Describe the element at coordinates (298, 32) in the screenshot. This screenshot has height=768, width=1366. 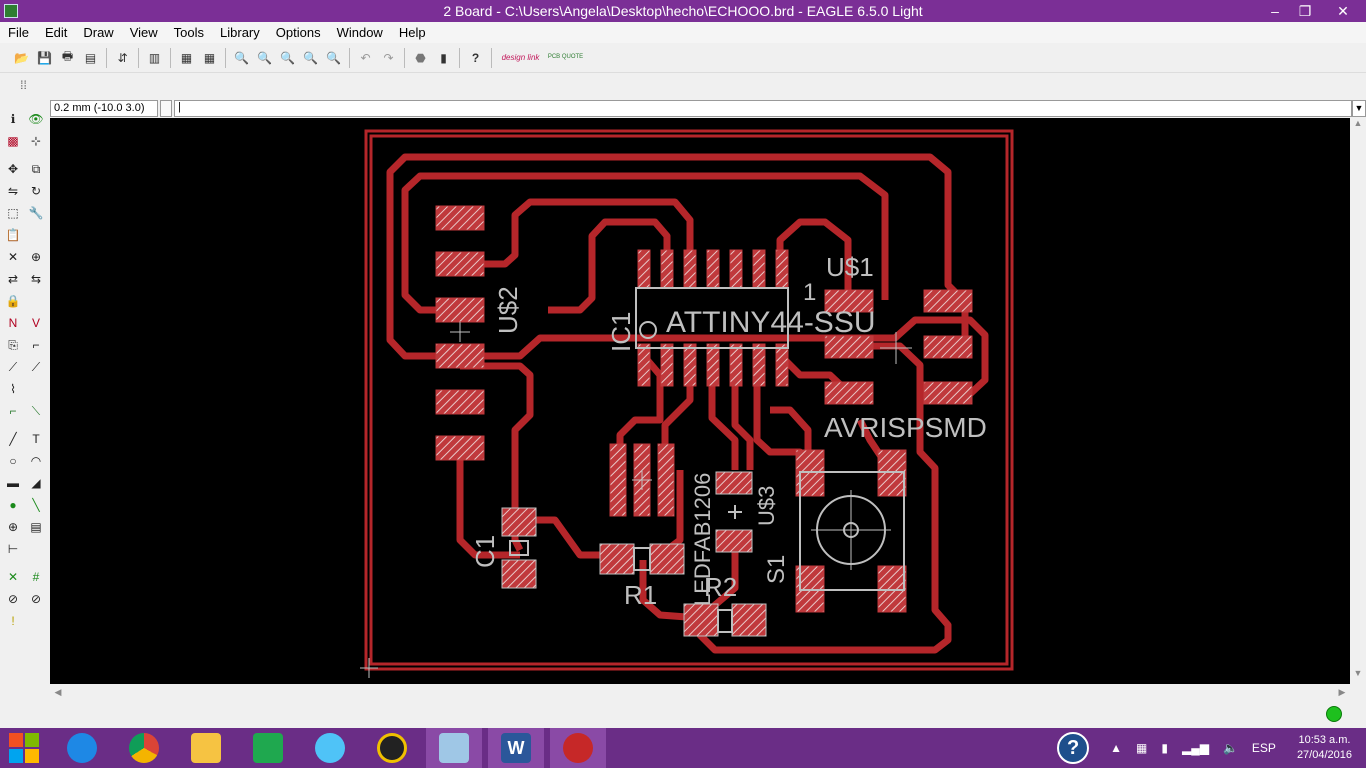
I see `menu-options: Options` at that location.